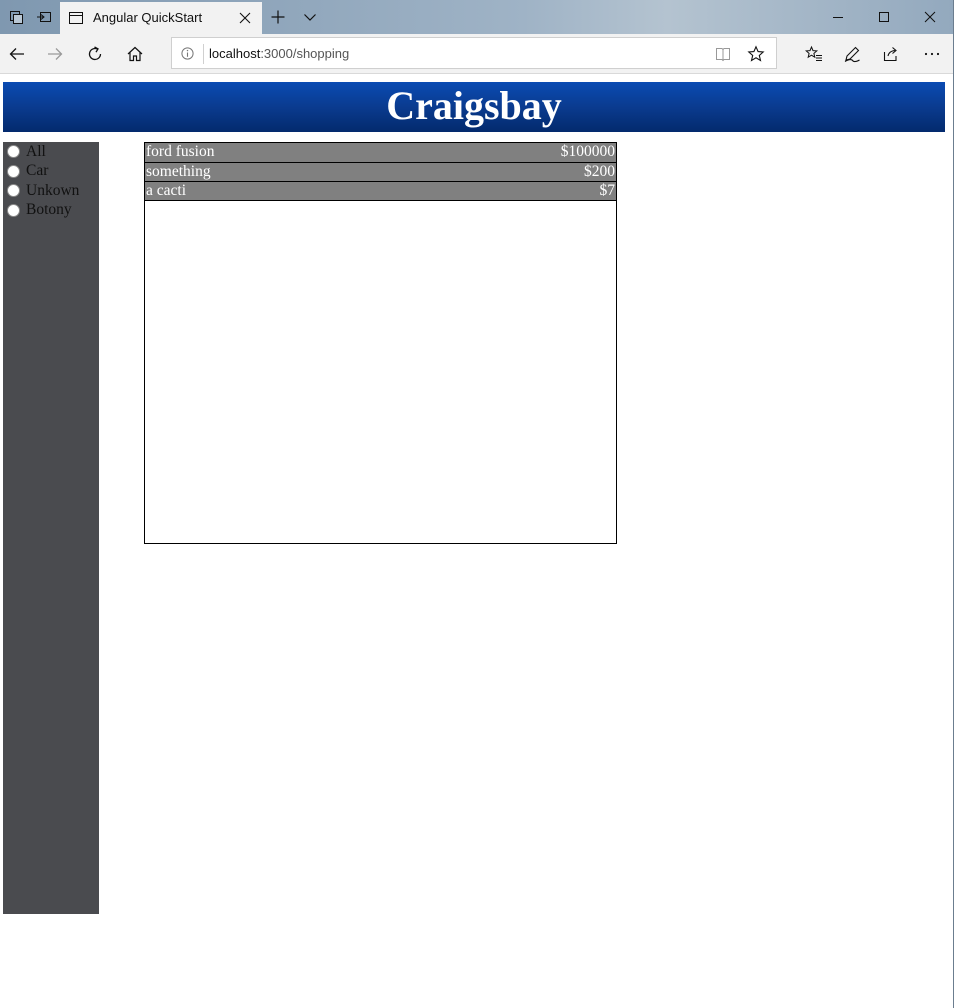  I want to click on navigation-bar: localhost:3000/shopping, so click(476, 54).